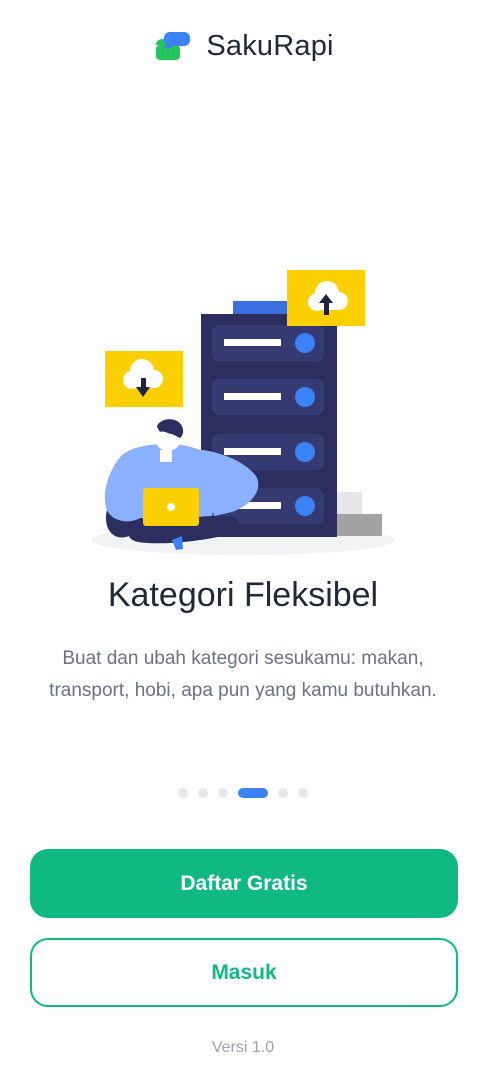 The image size is (486, 1078). Describe the element at coordinates (270, 45) in the screenshot. I see `app-name: SakuRapi` at that location.